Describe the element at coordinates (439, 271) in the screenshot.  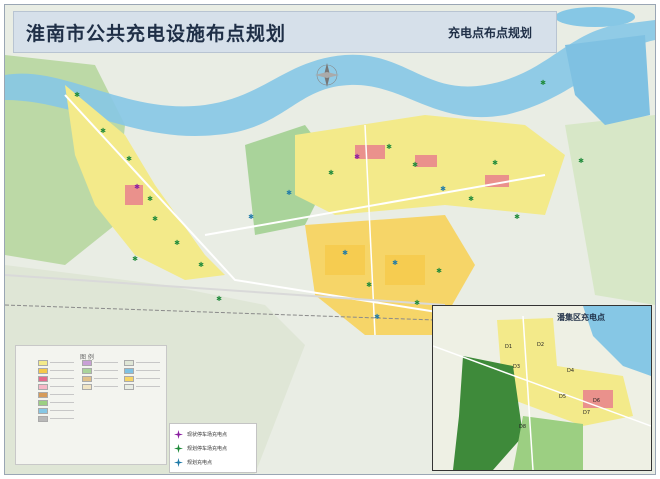
I see `marker-25: ✱` at that location.